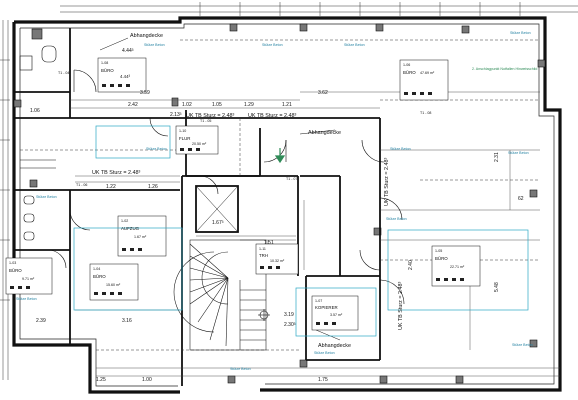 The image size is (578, 400). What do you see at coordinates (113, 285) in the screenshot?
I see `room-1-04-area: 15.60 m²` at bounding box center [113, 285].